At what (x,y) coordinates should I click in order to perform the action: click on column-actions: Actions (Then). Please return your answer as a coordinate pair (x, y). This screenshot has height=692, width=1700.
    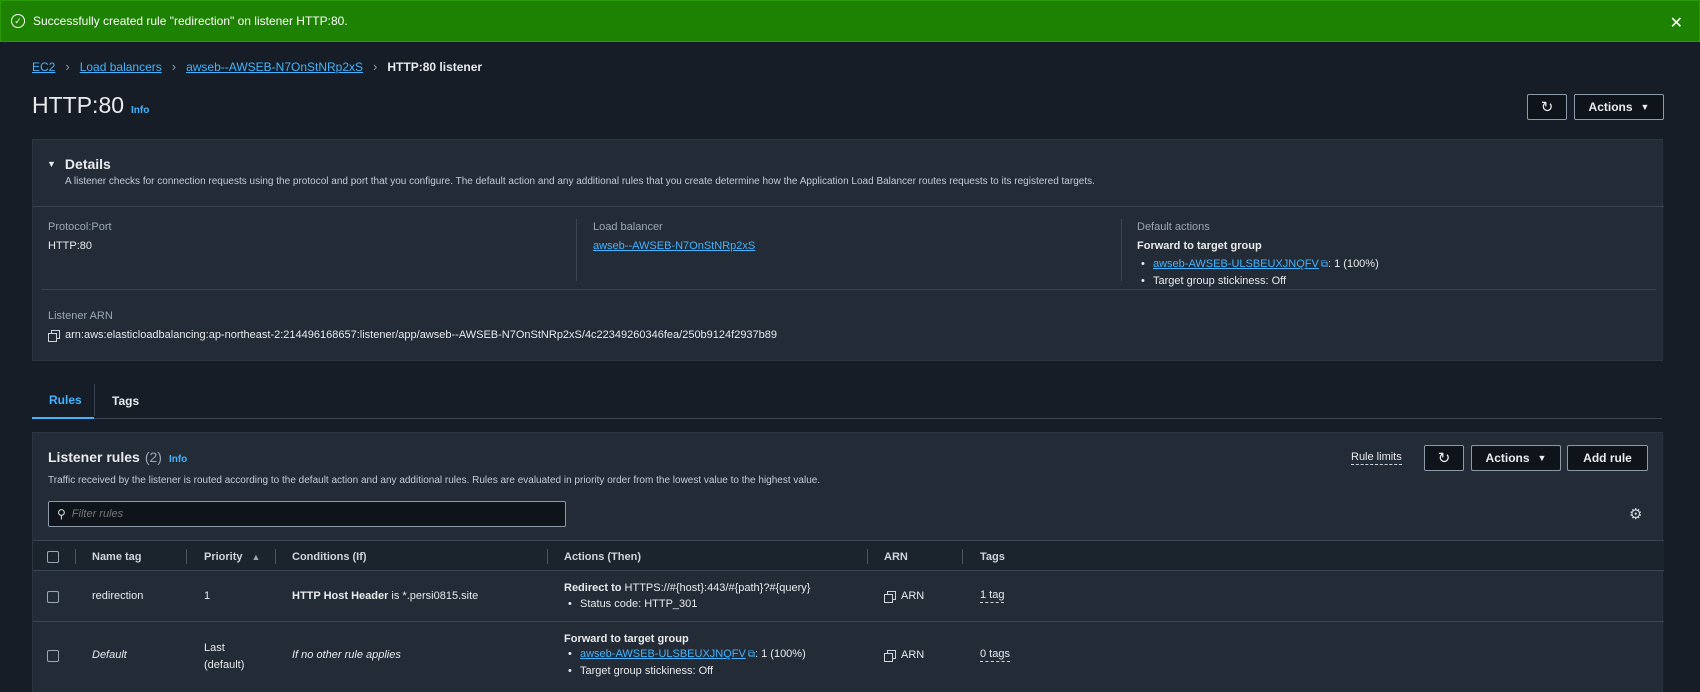
    Looking at the image, I should click on (602, 556).